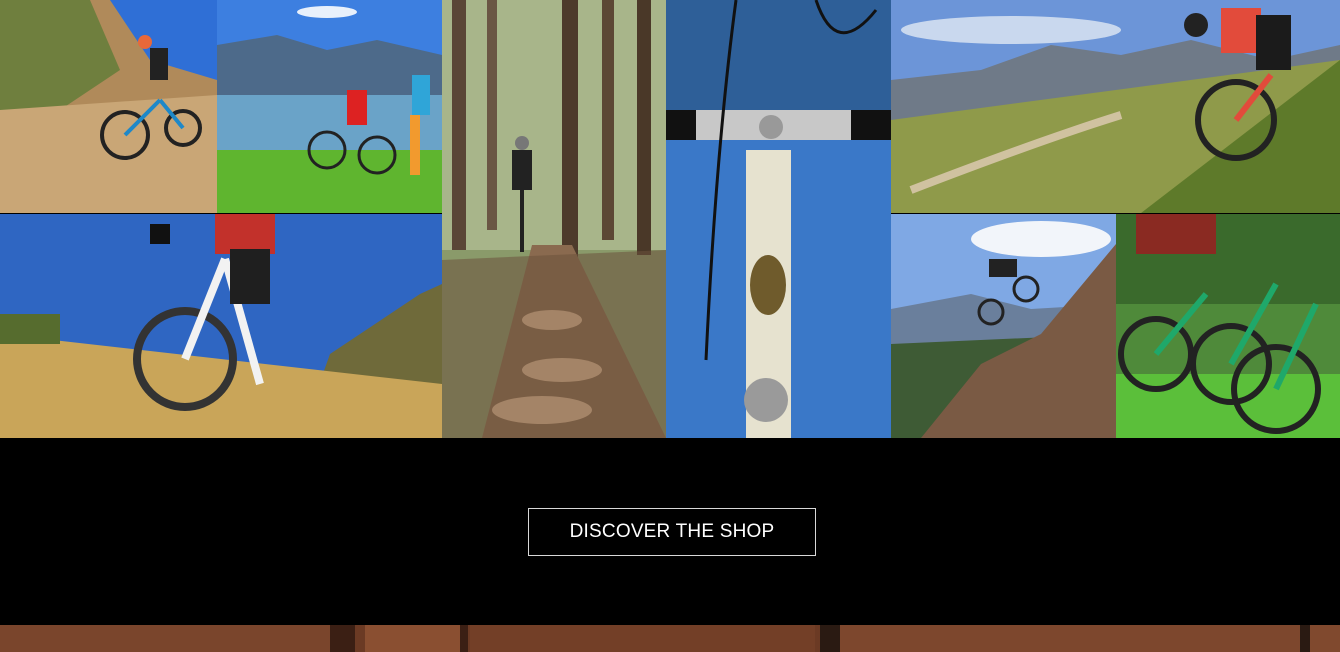  I want to click on photo-sunny-trail-rider, so click(221, 326).